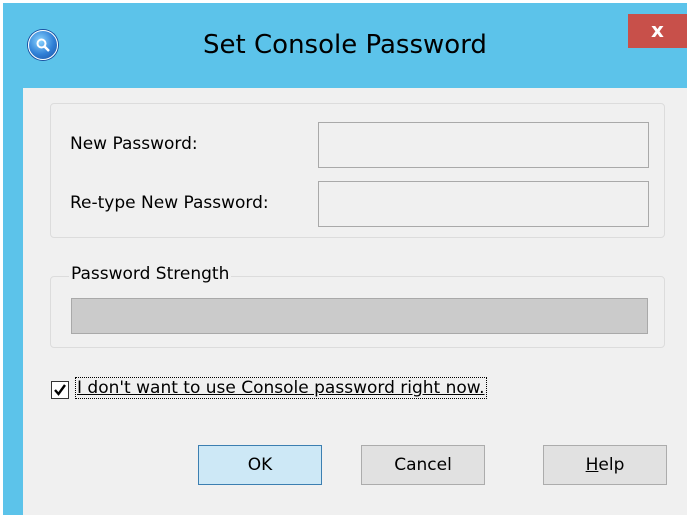 The height and width of the screenshot is (515, 691). I want to click on help-button-label: elp, so click(611, 465).